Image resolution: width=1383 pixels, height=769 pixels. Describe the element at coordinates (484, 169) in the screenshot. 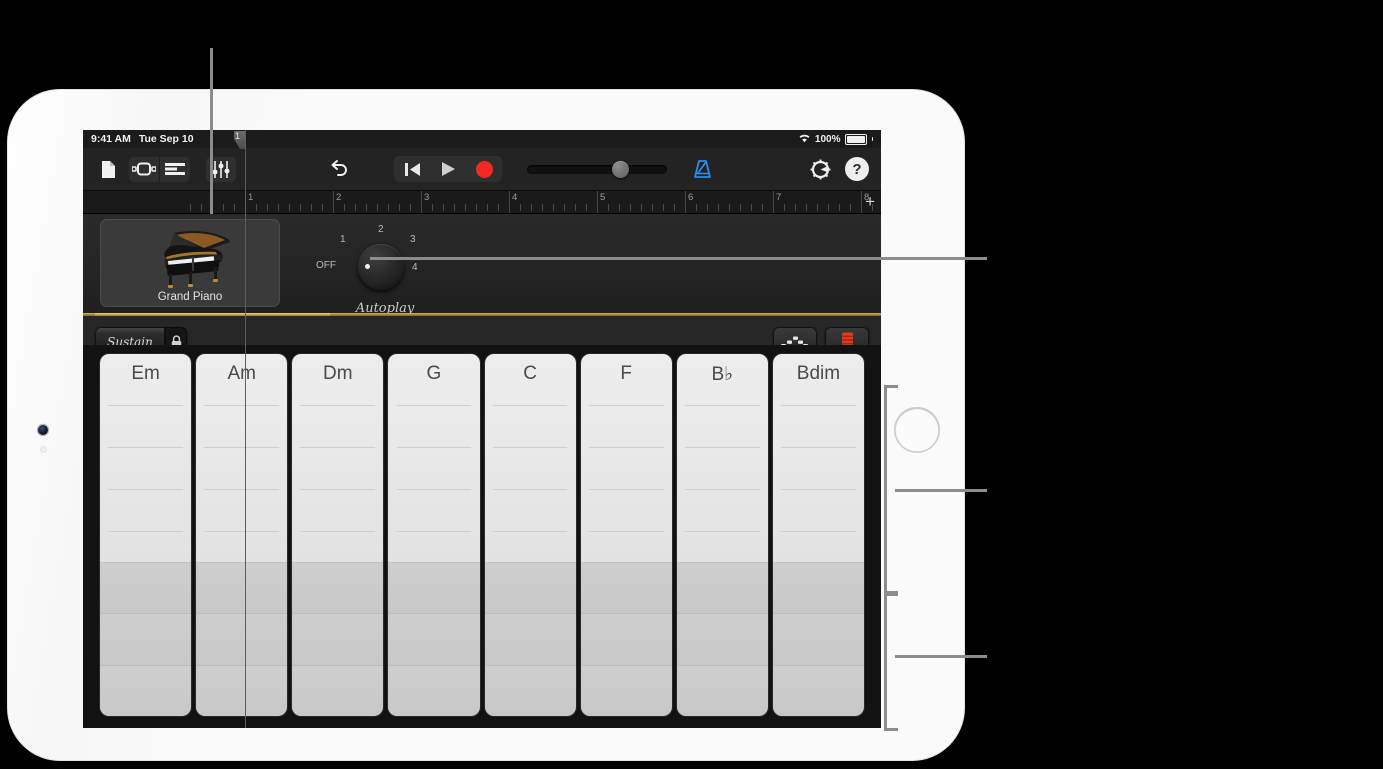

I see `record-button` at that location.